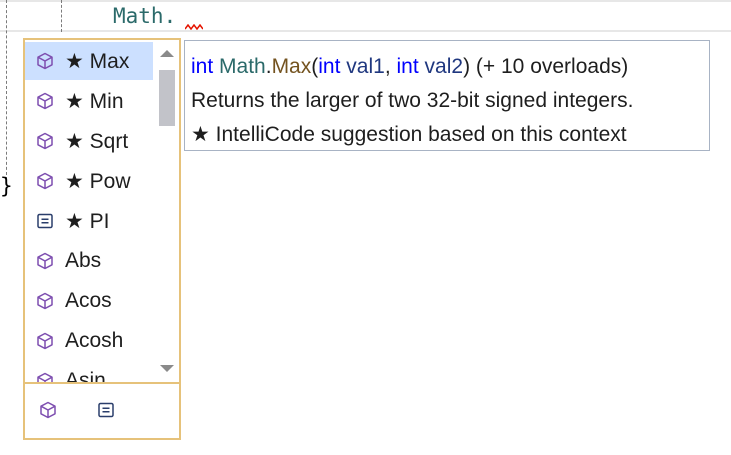  Describe the element at coordinates (329, 66) in the screenshot. I see `param1-type: int` at that location.